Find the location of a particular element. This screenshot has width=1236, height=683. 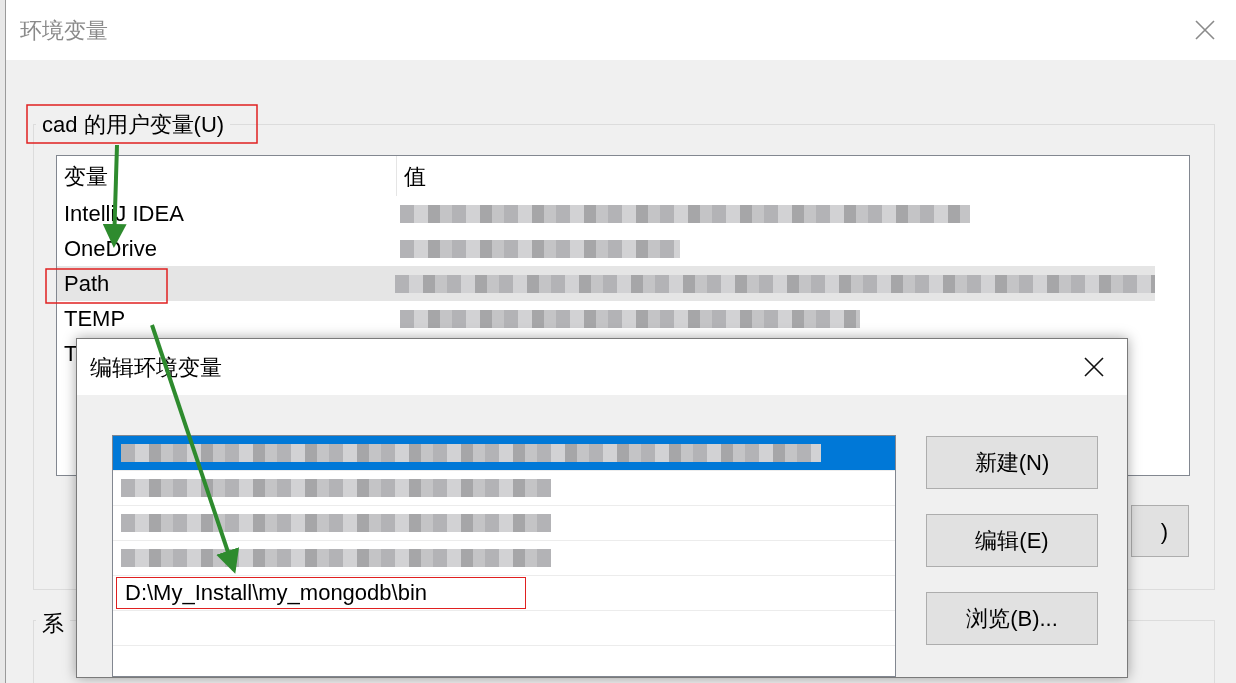

variable-row: Path is located at coordinates (606, 283).